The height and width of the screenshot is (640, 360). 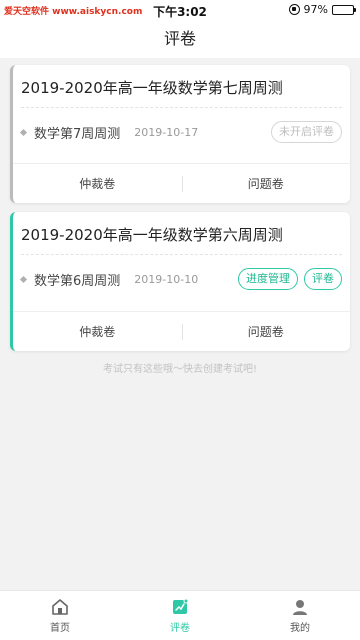 What do you see at coordinates (268, 279) in the screenshot?
I see `progress-management-button: 进度管理` at bounding box center [268, 279].